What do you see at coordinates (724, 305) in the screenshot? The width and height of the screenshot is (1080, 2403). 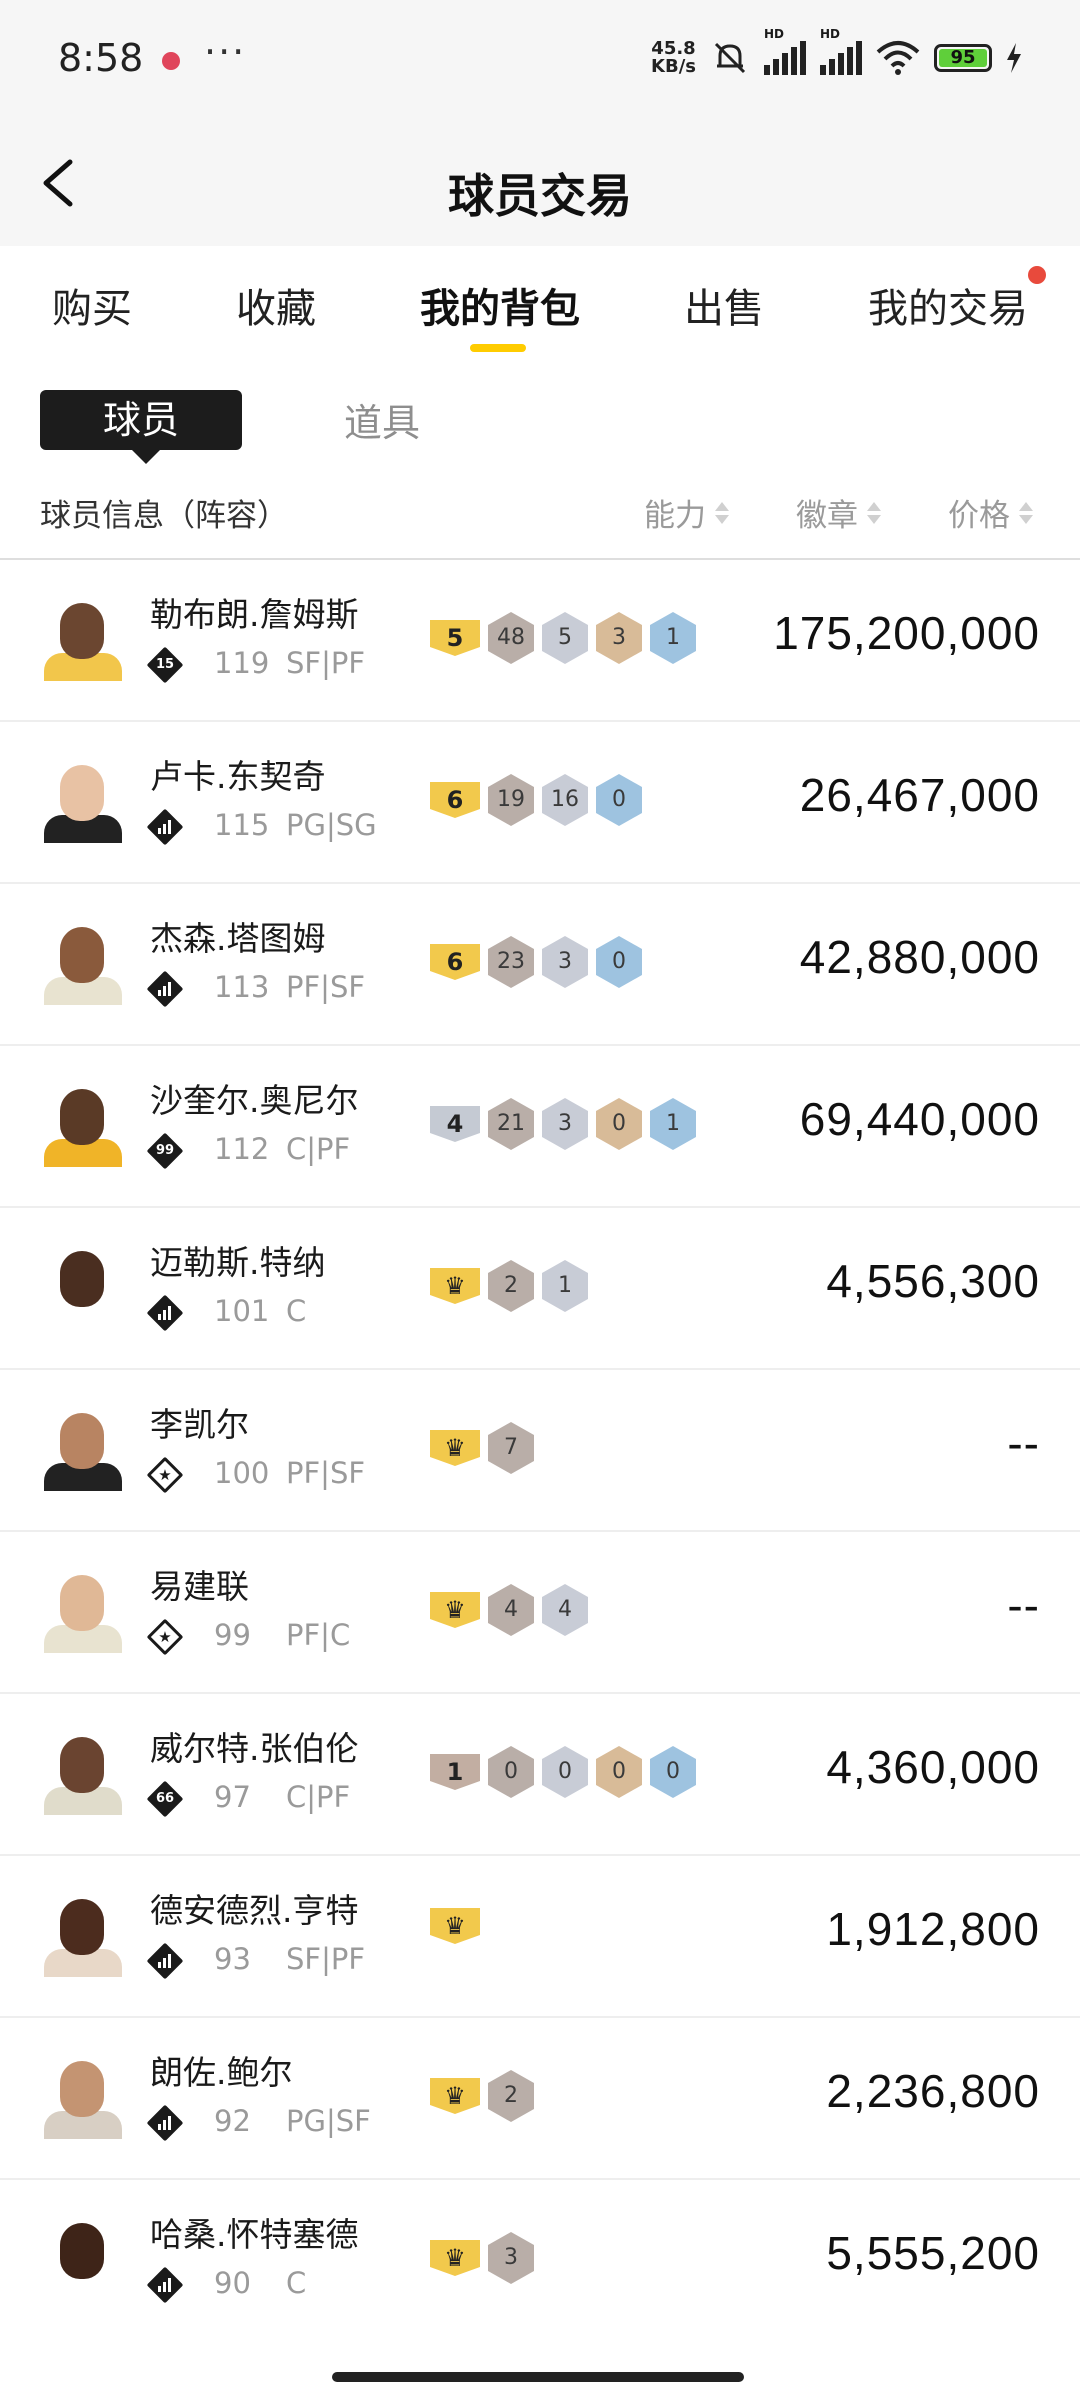 I see `tab-sell: 出售` at bounding box center [724, 305].